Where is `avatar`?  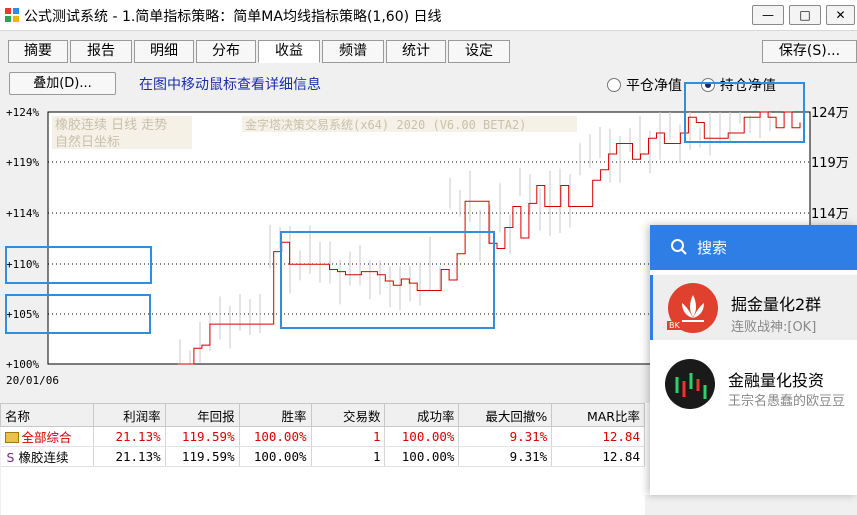 avatar is located at coordinates (690, 384).